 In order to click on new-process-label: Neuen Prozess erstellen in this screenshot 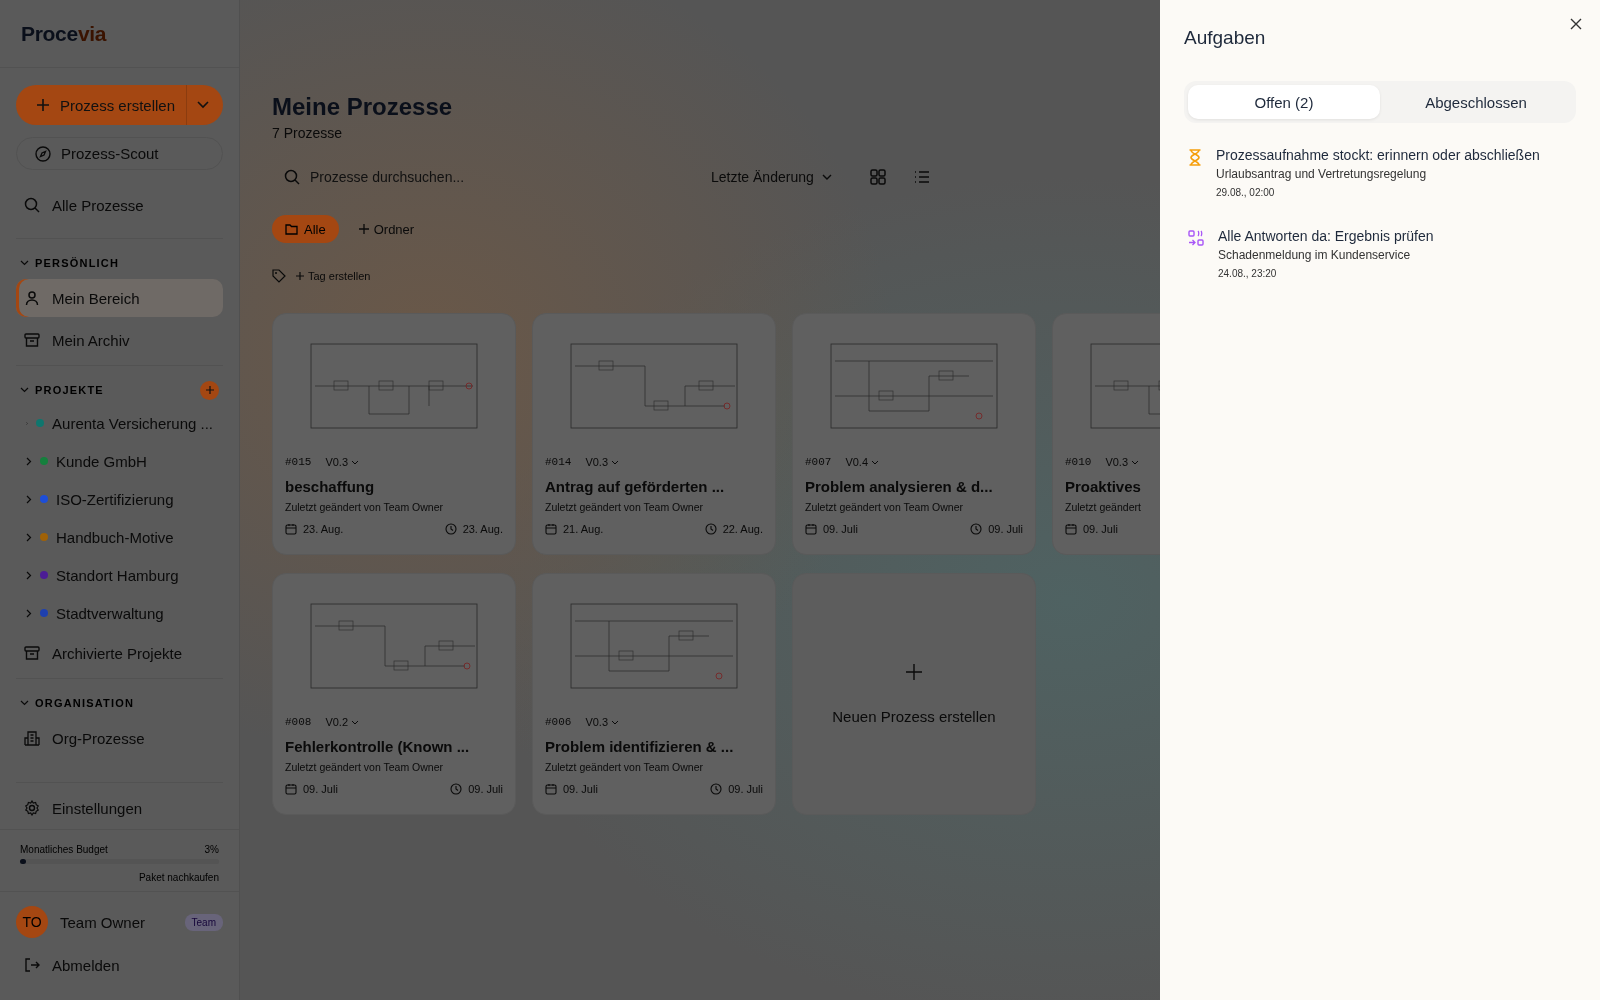, I will do `click(914, 716)`.